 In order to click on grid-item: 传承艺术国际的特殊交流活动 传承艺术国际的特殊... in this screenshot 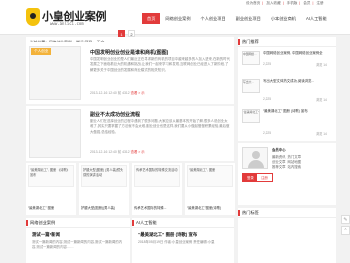, I will do `click(157, 189)`.